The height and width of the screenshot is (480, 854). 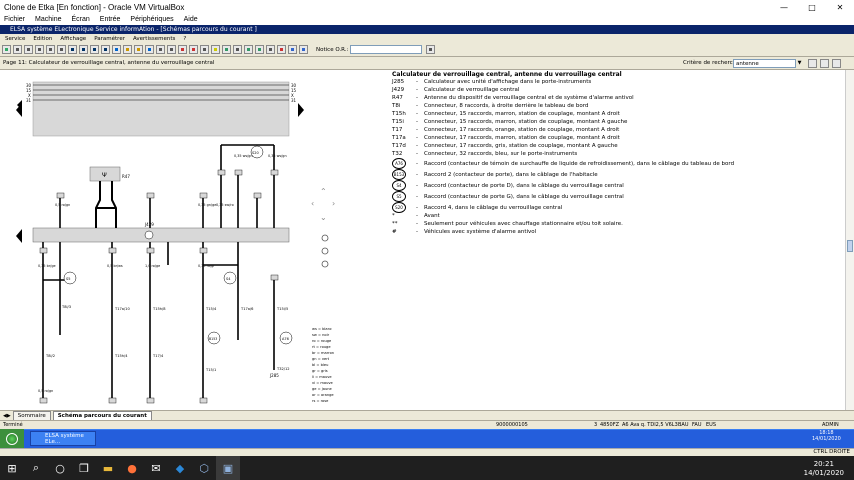 I want to click on connector-label: T32/12, so click(x=283, y=369).